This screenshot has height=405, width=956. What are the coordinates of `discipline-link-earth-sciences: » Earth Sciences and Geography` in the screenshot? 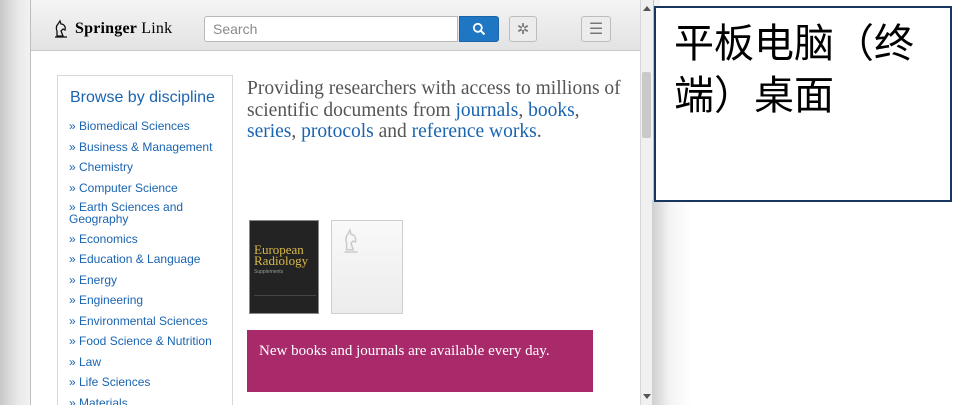 It's located at (139, 213).